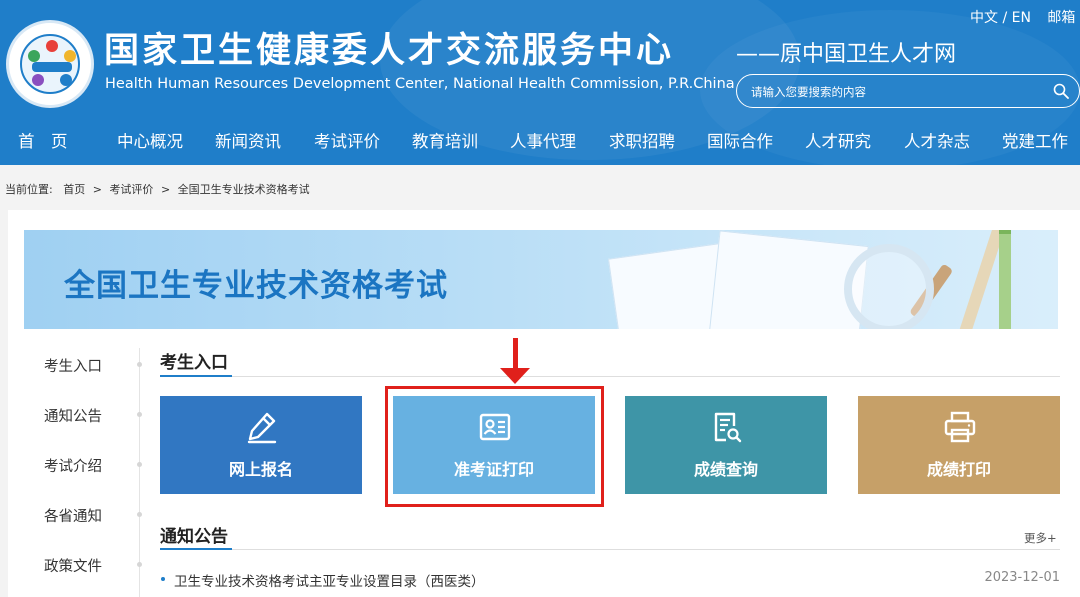  What do you see at coordinates (329, 580) in the screenshot?
I see `notice-title: 卫生专业技术资格考试主亚专业设置目录（西医类）` at bounding box center [329, 580].